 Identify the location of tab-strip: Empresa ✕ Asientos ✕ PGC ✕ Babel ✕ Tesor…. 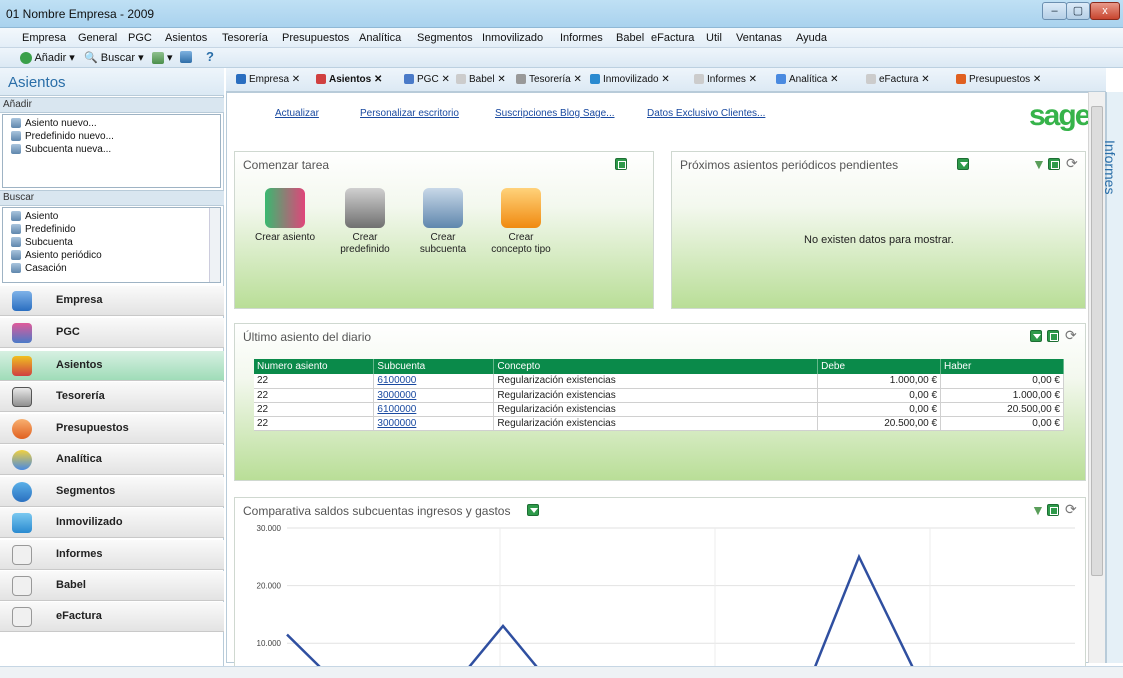
(666, 80).